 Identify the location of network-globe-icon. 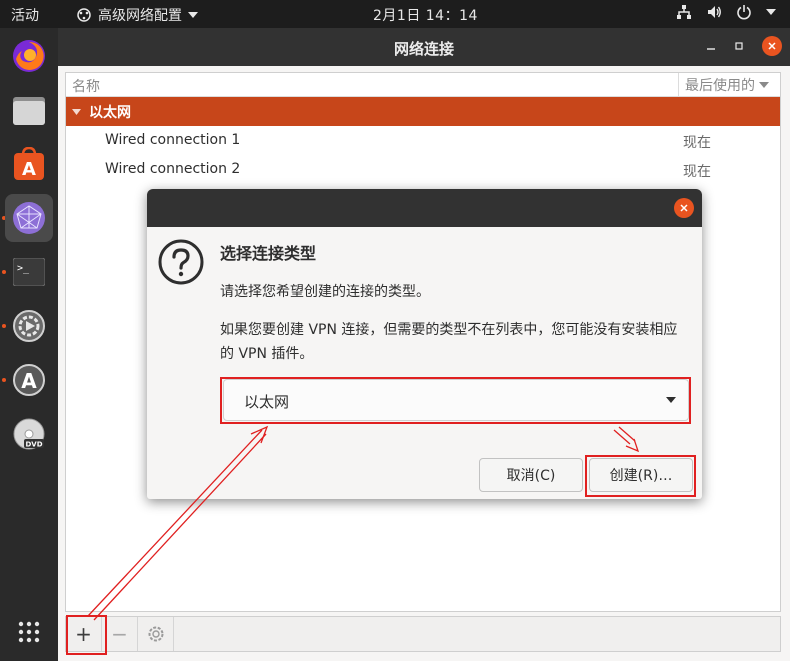
(29, 218).